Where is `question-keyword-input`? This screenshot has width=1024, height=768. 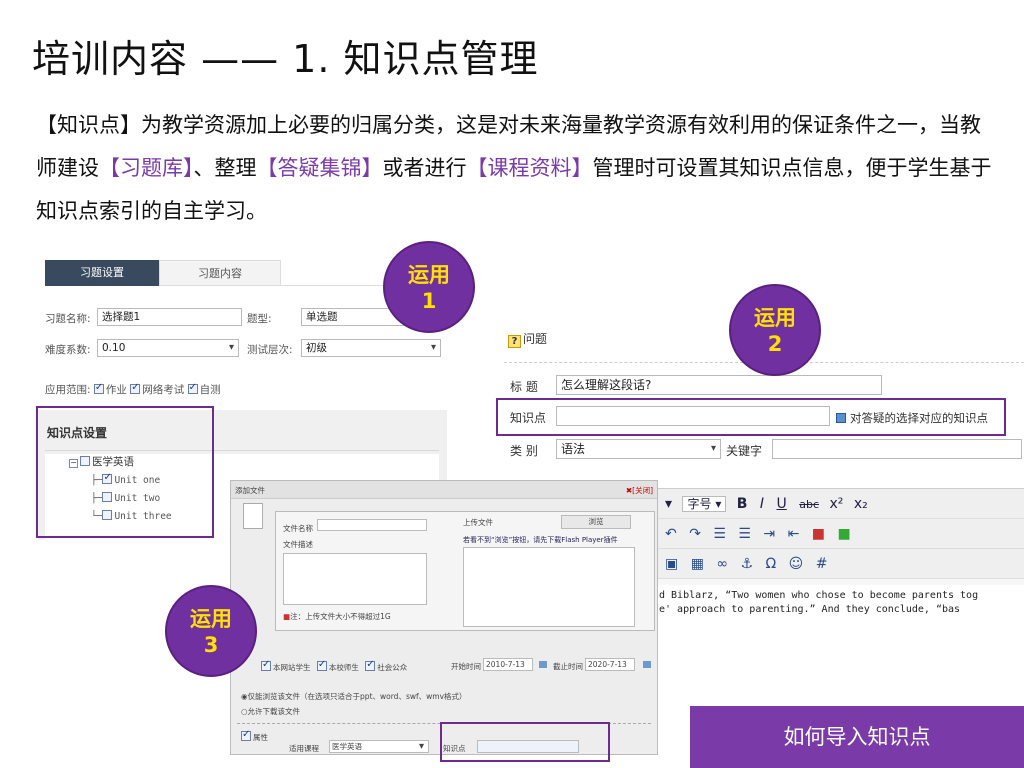
question-keyword-input is located at coordinates (897, 449).